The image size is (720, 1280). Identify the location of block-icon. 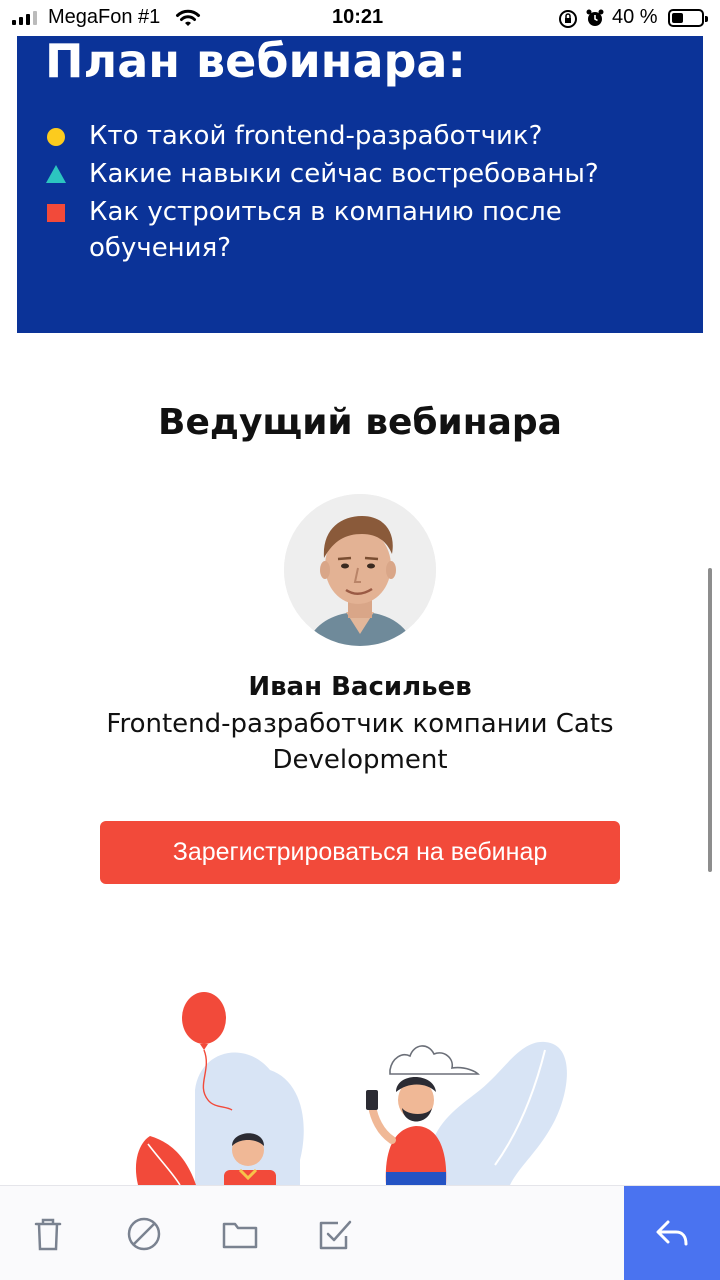
(144, 1234).